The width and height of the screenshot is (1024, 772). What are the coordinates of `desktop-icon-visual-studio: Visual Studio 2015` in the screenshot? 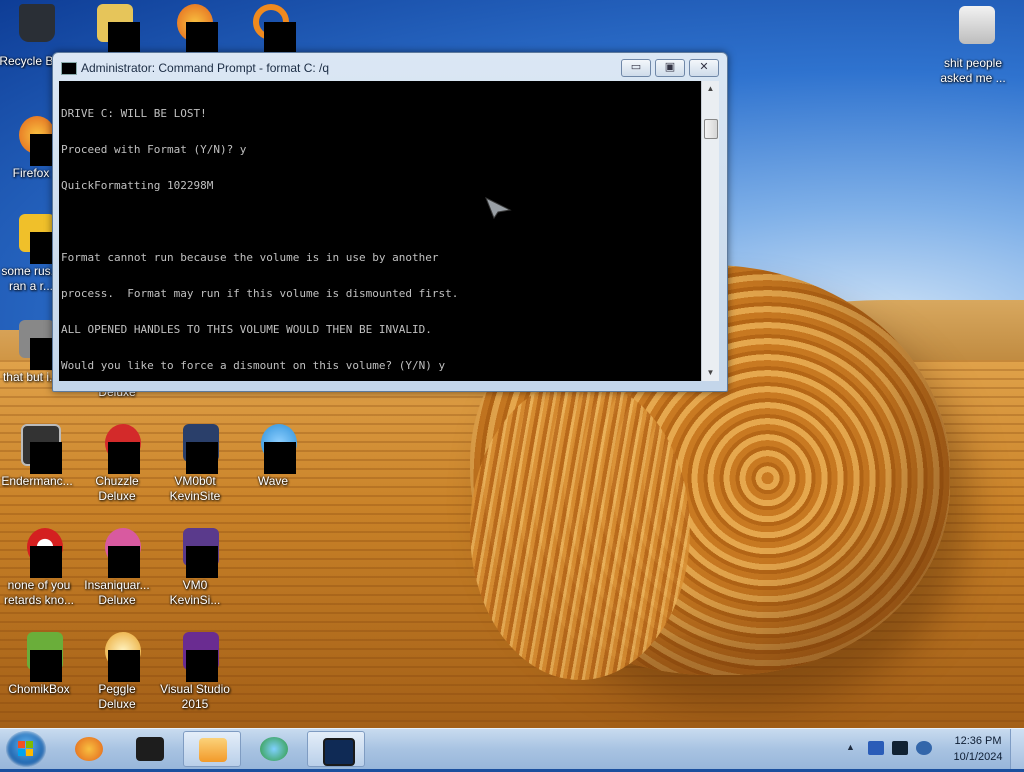 It's located at (195, 672).